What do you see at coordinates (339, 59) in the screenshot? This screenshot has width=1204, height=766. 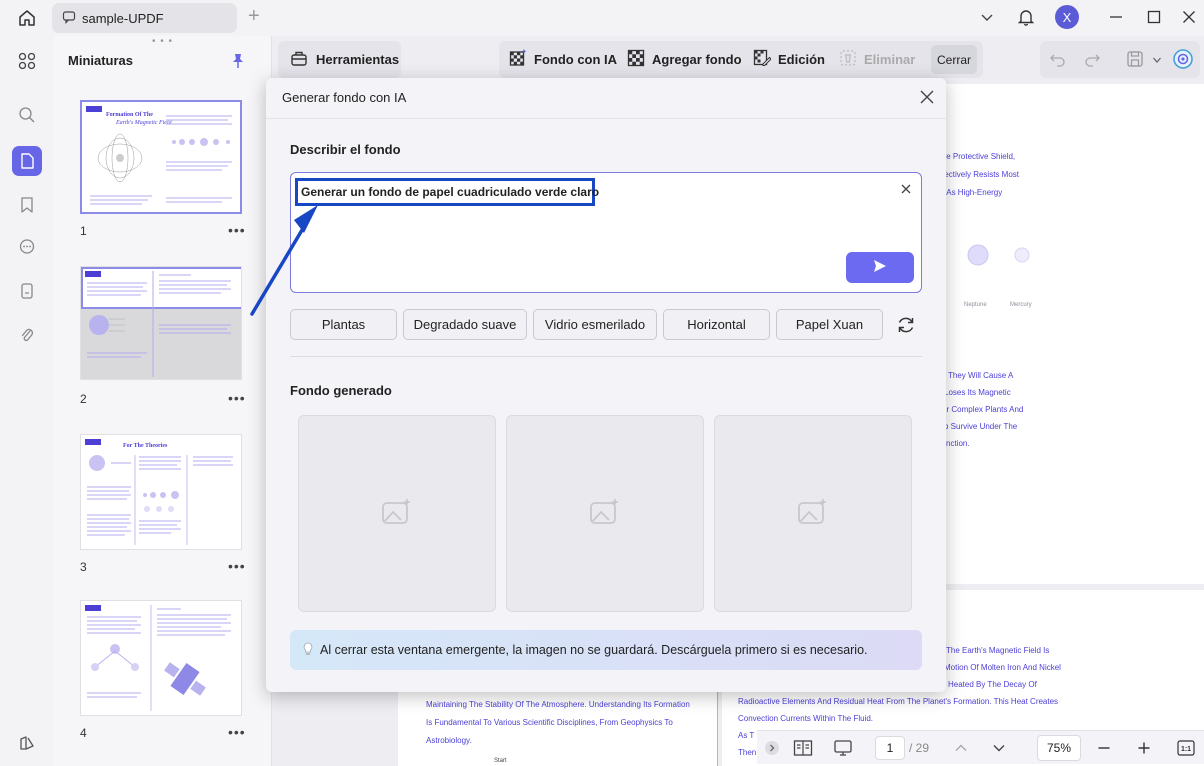 I see `tools-button: Herramientas` at bounding box center [339, 59].